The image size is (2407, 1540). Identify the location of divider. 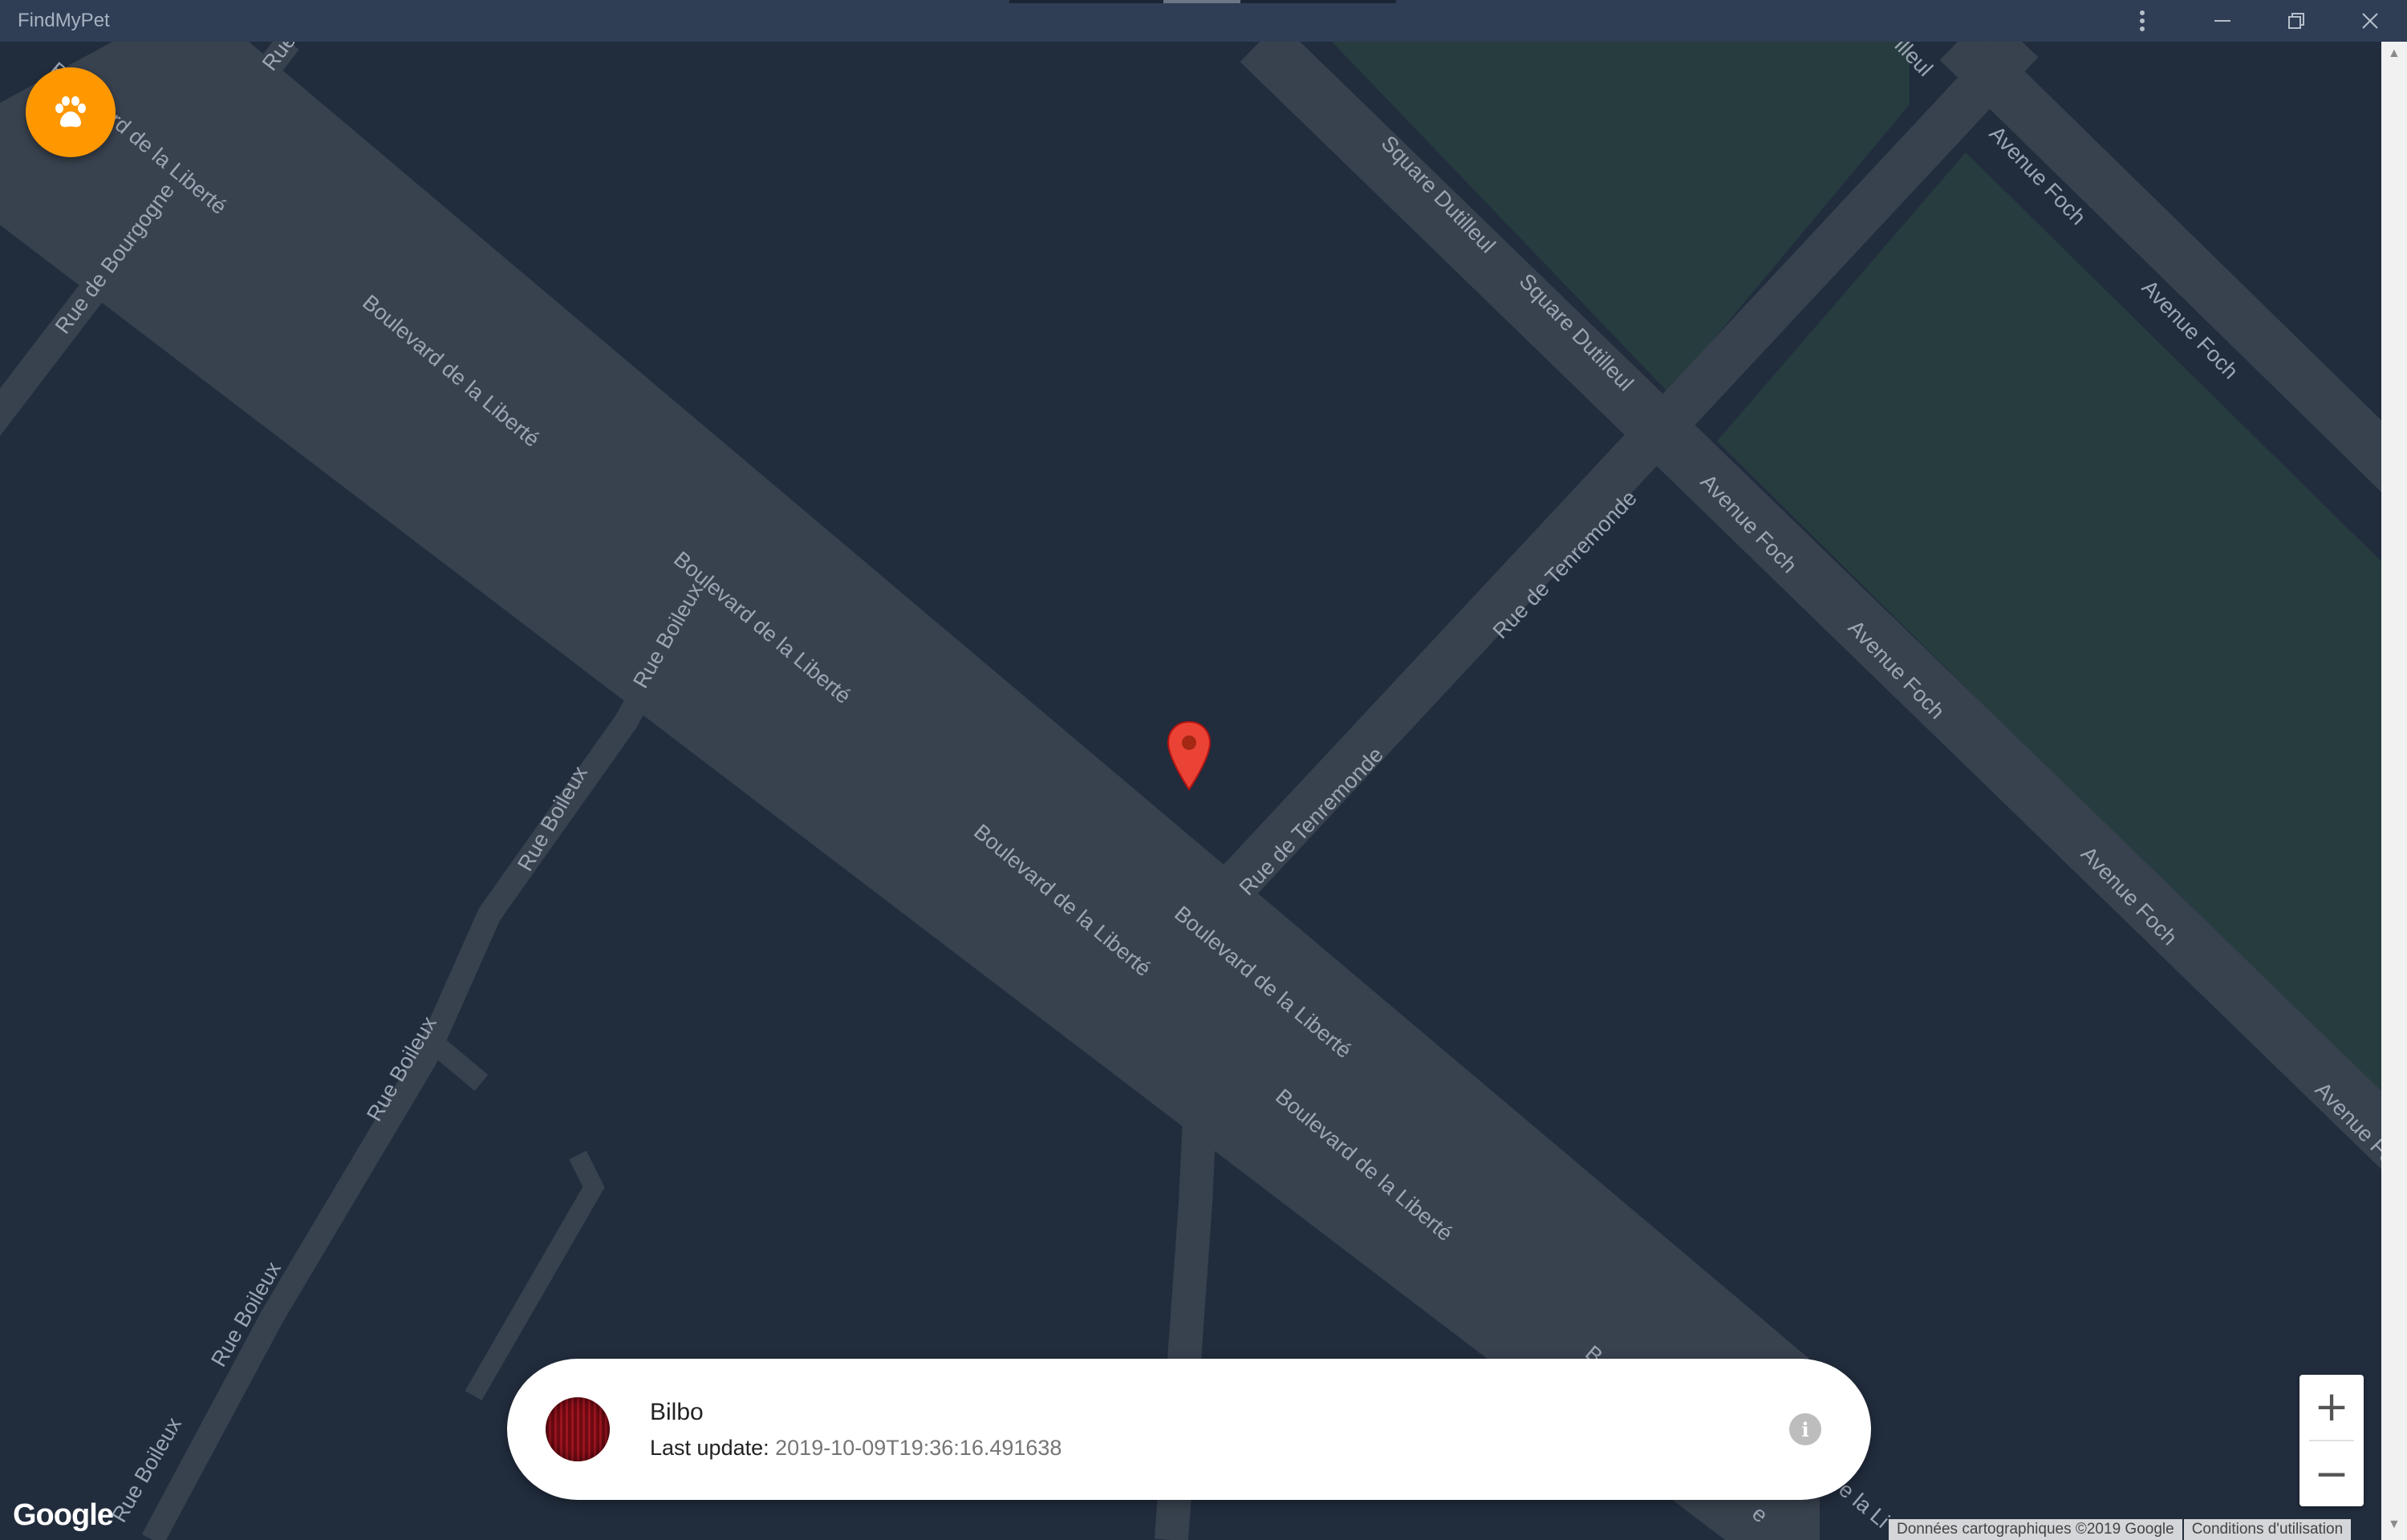
(2331, 1440).